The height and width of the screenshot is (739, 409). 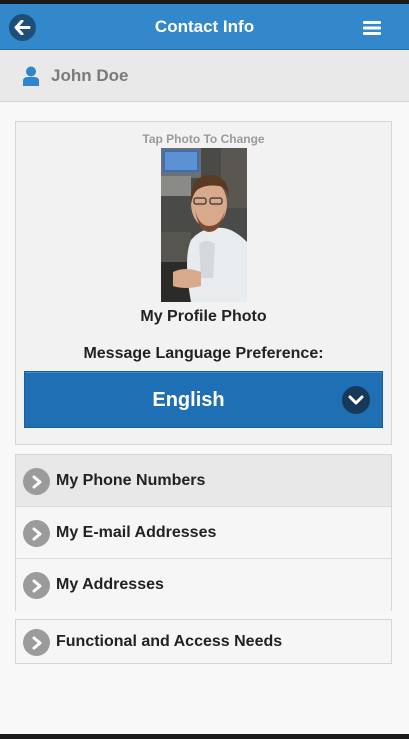 What do you see at coordinates (203, 585) in the screenshot?
I see `list-item-addresses: My Addresses` at bounding box center [203, 585].